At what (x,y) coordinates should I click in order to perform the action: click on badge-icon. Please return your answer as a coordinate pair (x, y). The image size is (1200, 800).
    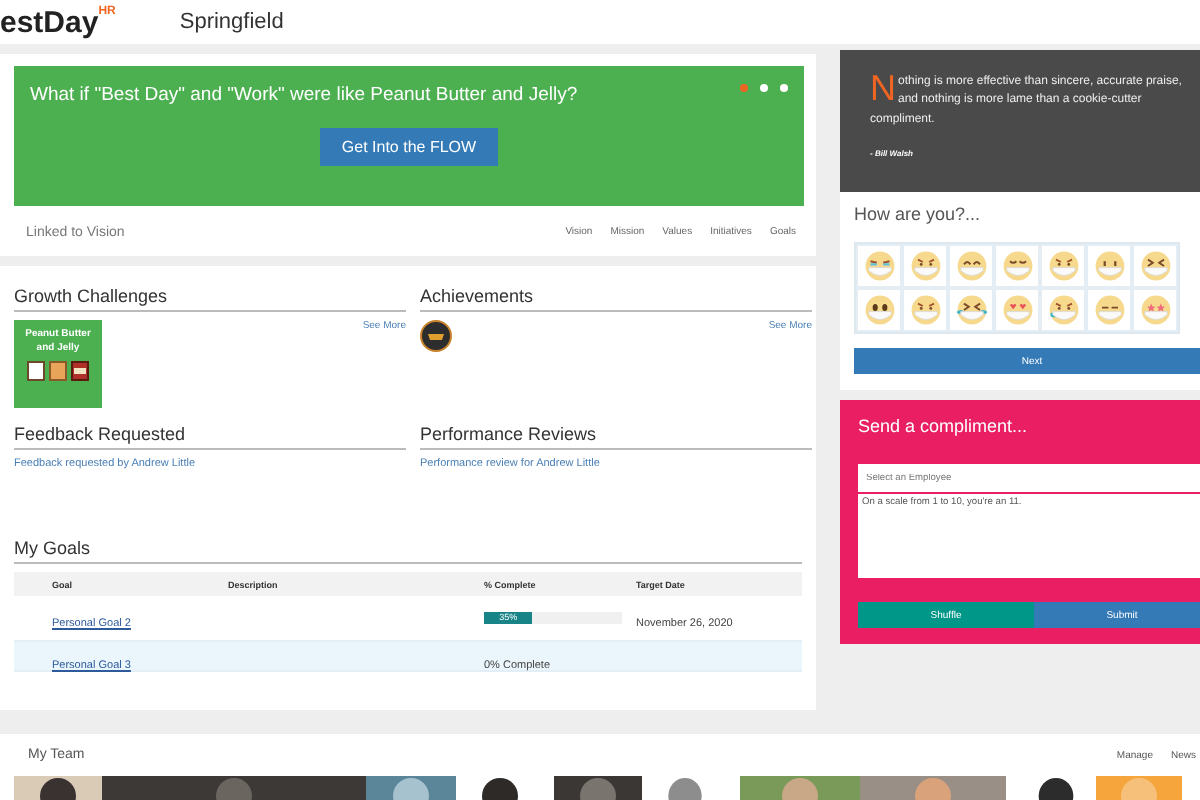
    Looking at the image, I should click on (436, 336).